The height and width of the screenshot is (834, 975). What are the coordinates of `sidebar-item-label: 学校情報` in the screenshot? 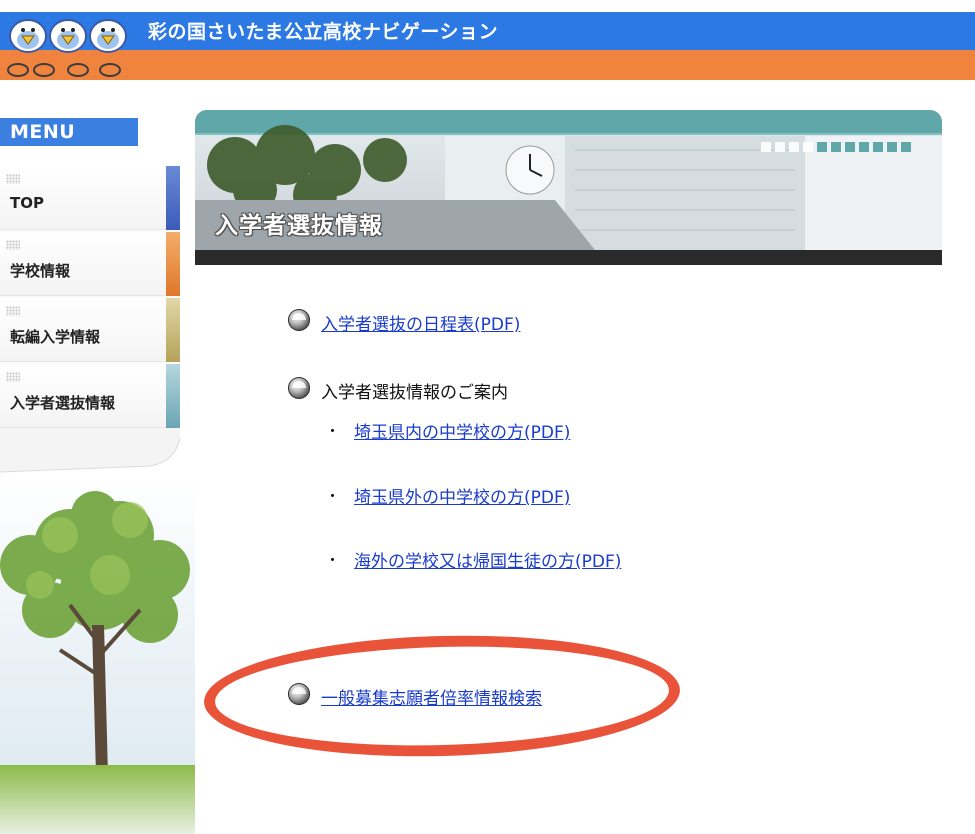 It's located at (40, 271).